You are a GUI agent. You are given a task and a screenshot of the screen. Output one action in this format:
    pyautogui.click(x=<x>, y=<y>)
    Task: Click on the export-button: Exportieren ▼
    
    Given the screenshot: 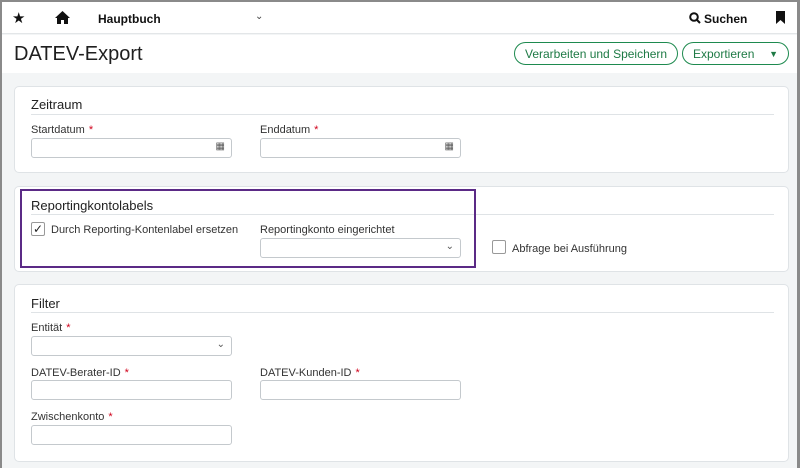 What is the action you would take?
    pyautogui.click(x=735, y=53)
    